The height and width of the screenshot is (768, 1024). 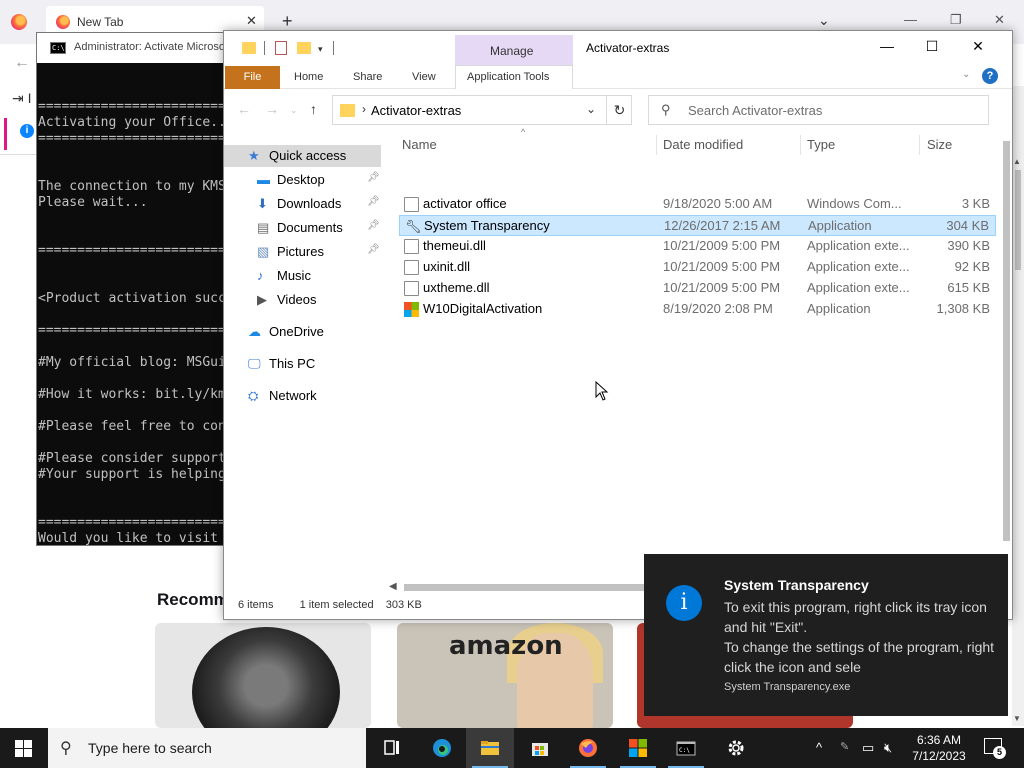 What do you see at coordinates (27, 131) in the screenshot?
I see `info-icon: i` at bounding box center [27, 131].